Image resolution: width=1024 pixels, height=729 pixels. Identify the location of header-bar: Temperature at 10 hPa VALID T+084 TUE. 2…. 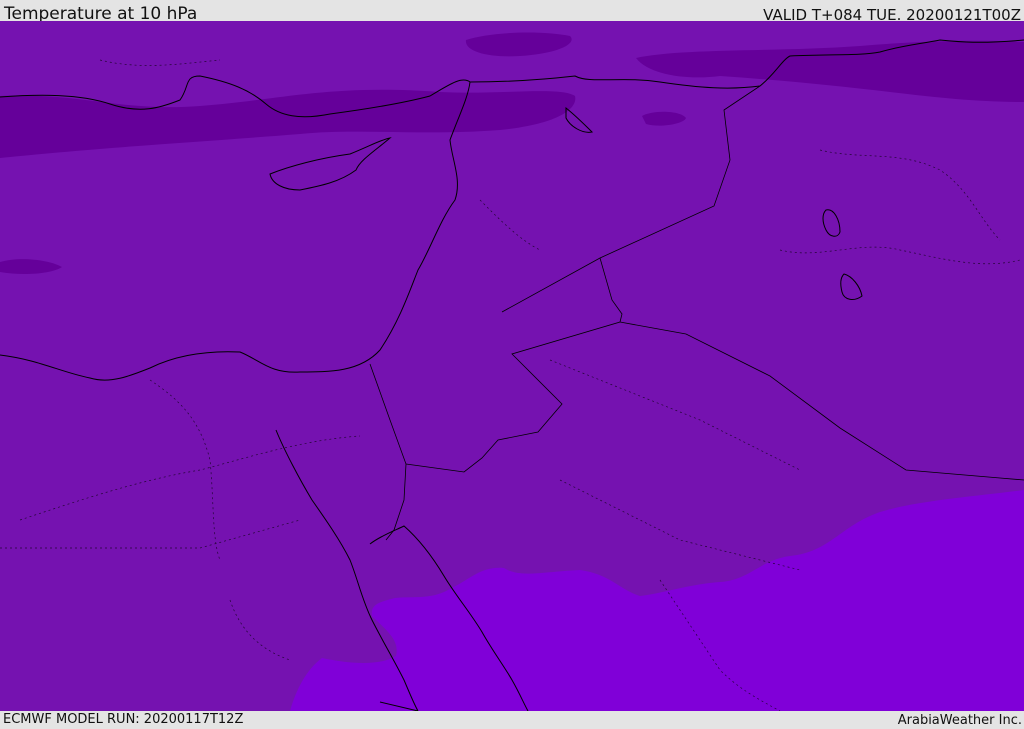
(512, 12).